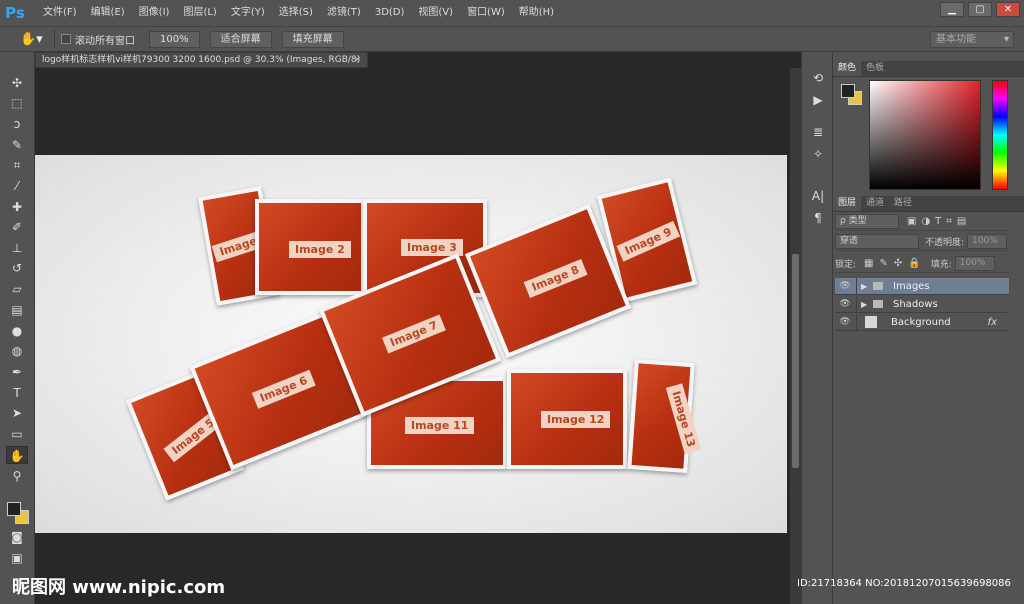 The image size is (1024, 604). Describe the element at coordinates (17, 558) in the screenshot. I see `screen-mode-icon: ▣` at that location.